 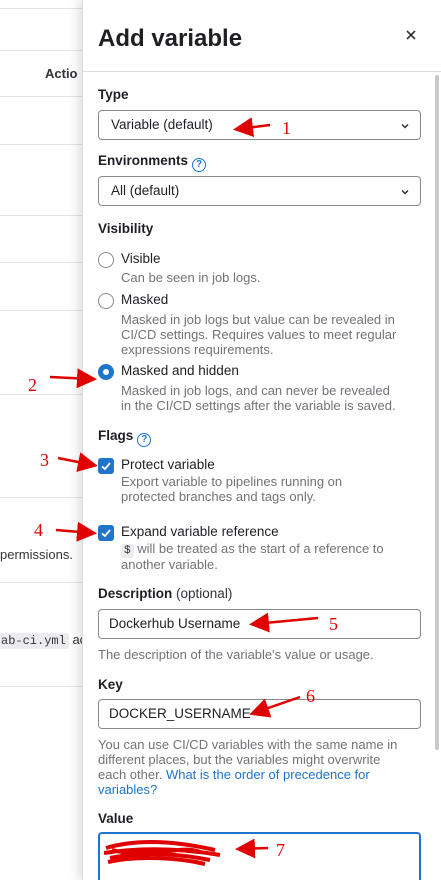 I want to click on annotation-label-3: 3, so click(x=44, y=460).